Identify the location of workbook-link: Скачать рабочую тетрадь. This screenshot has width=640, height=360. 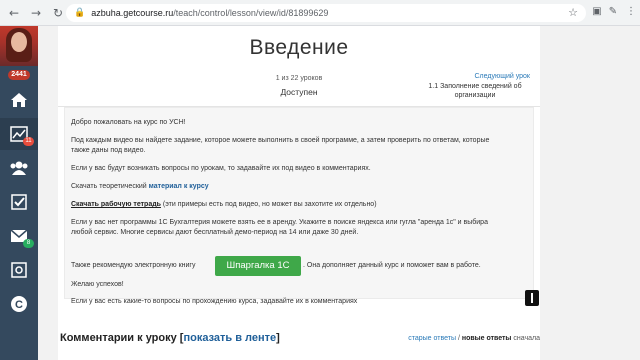
(116, 204).